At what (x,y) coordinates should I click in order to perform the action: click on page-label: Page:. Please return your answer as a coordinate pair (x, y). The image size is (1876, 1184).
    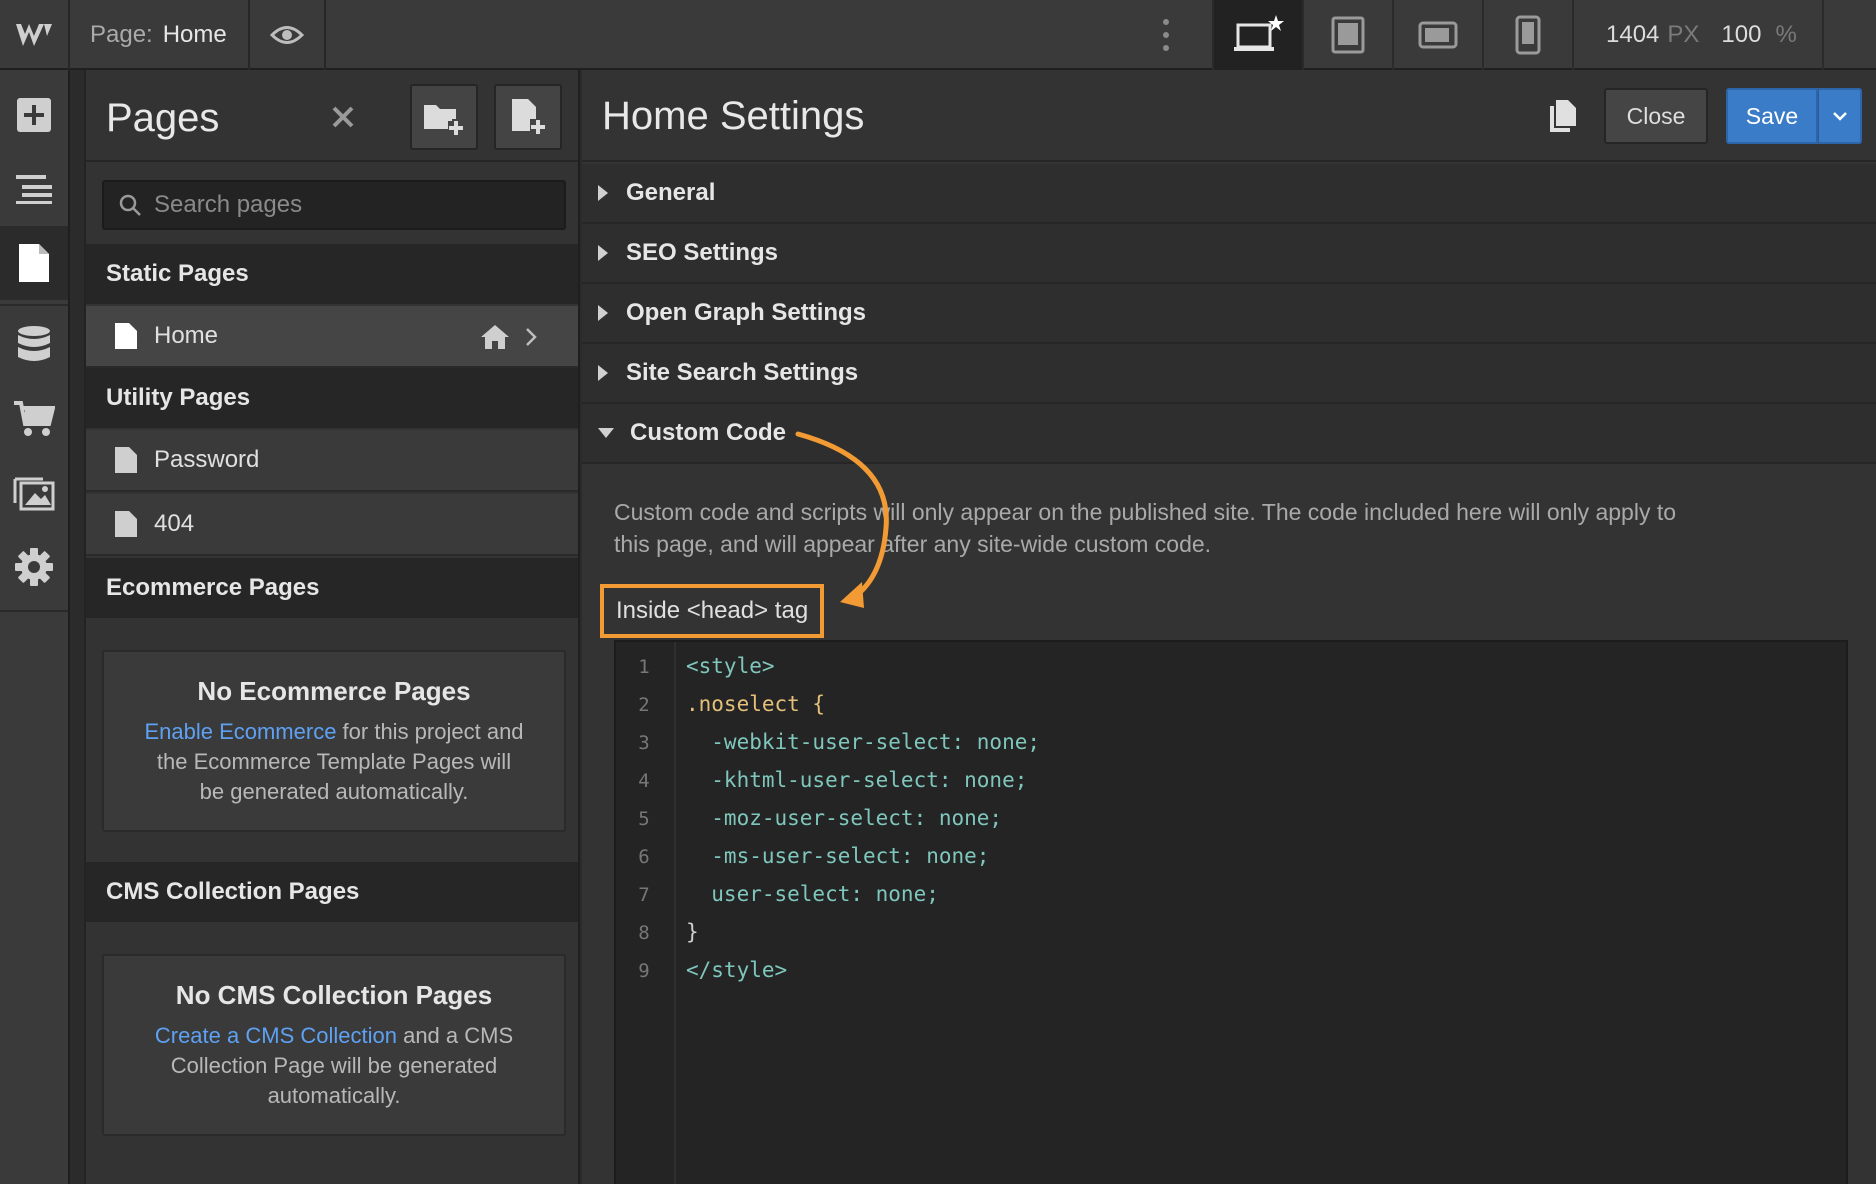
    Looking at the image, I should click on (121, 34).